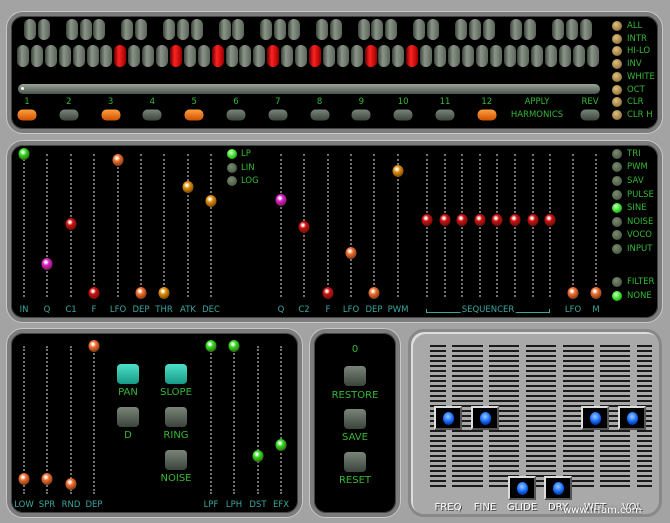  I want to click on reset-button, so click(355, 462).